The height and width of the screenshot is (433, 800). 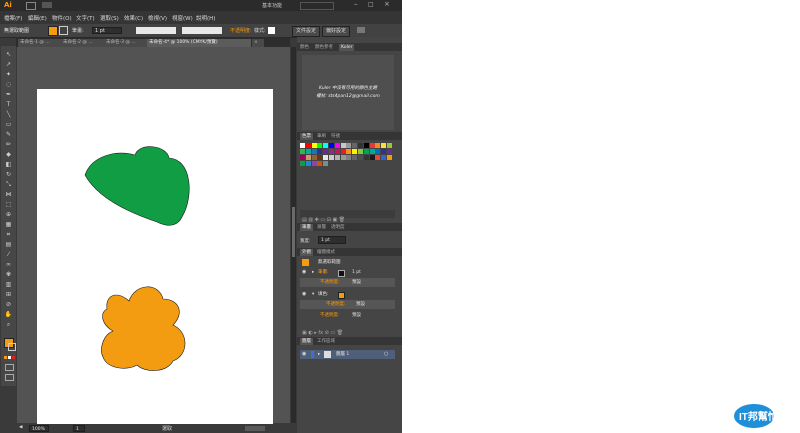 I want to click on maximize-icon: □, so click(x=371, y=4).